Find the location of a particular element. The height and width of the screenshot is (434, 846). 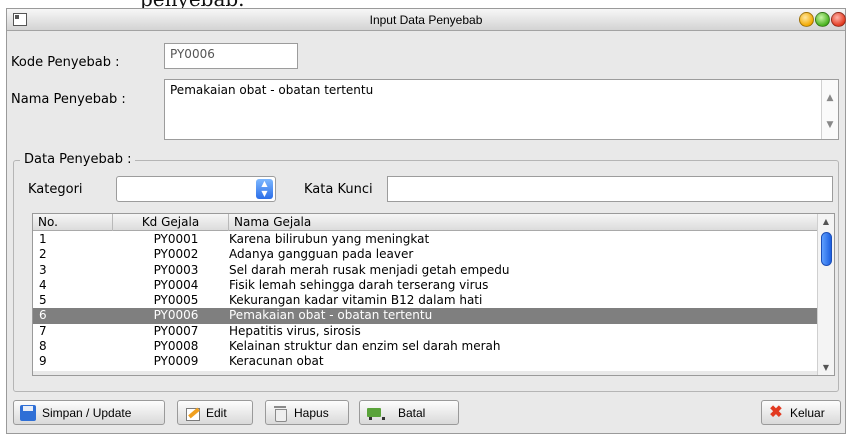

cell-no: 5 is located at coordinates (43, 300).